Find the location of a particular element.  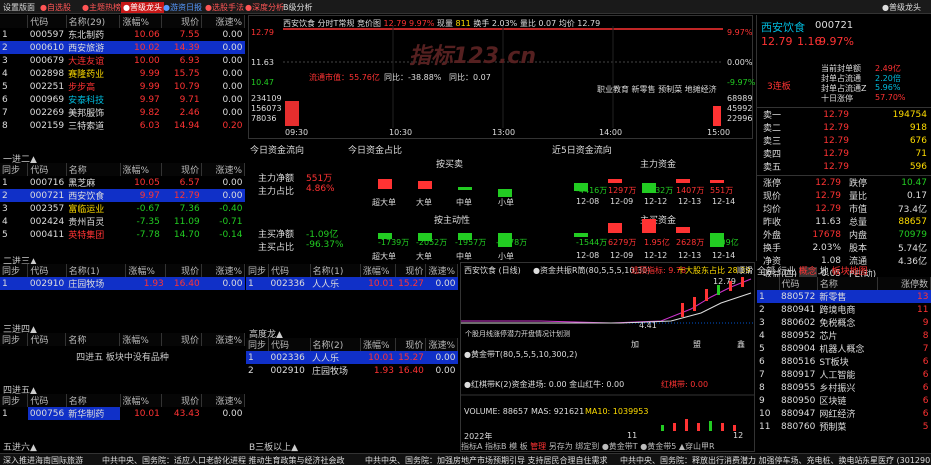

table-header-row: 代码 名称(29) 涨幅% 现价 涨速% is located at coordinates (122, 21).